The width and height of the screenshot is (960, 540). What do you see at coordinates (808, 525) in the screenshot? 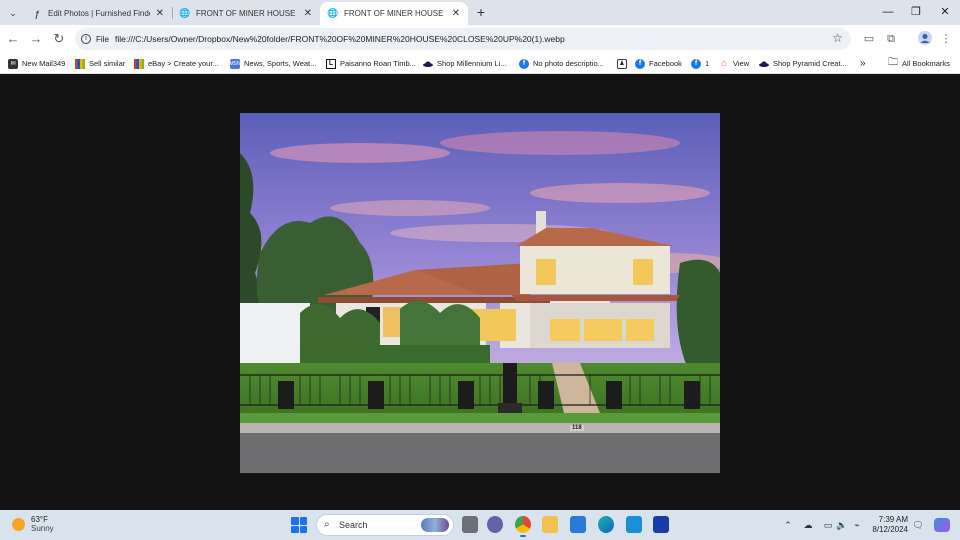
I see `cloud-icon: ☁` at bounding box center [808, 525].